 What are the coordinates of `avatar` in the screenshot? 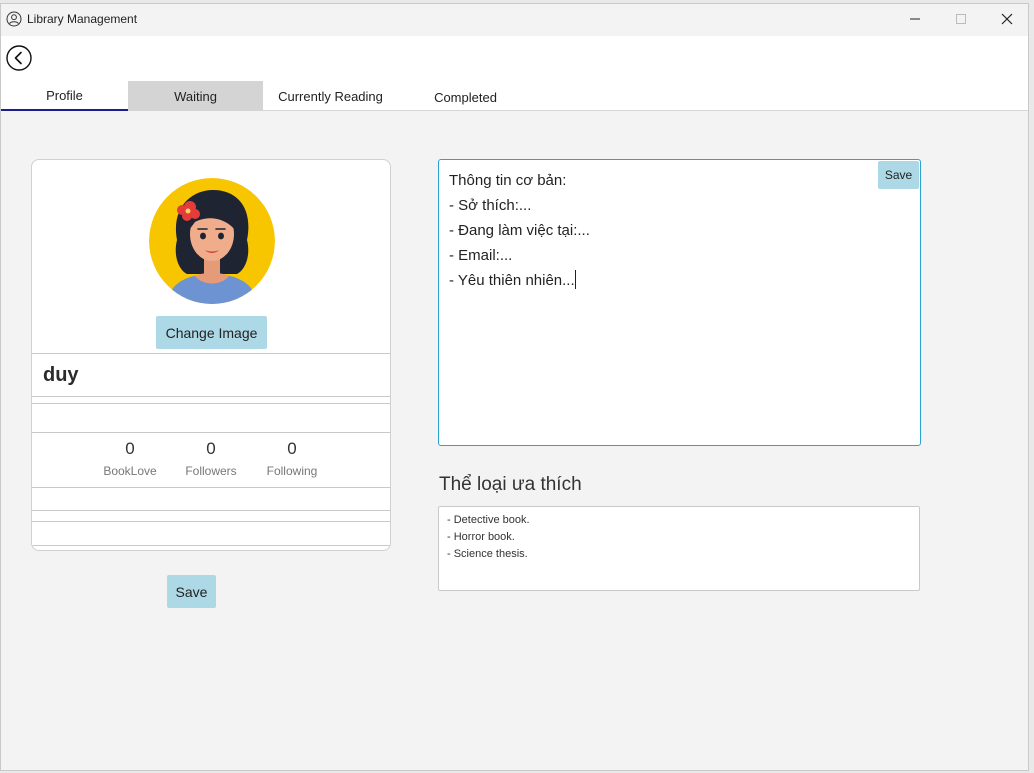 It's located at (212, 241).